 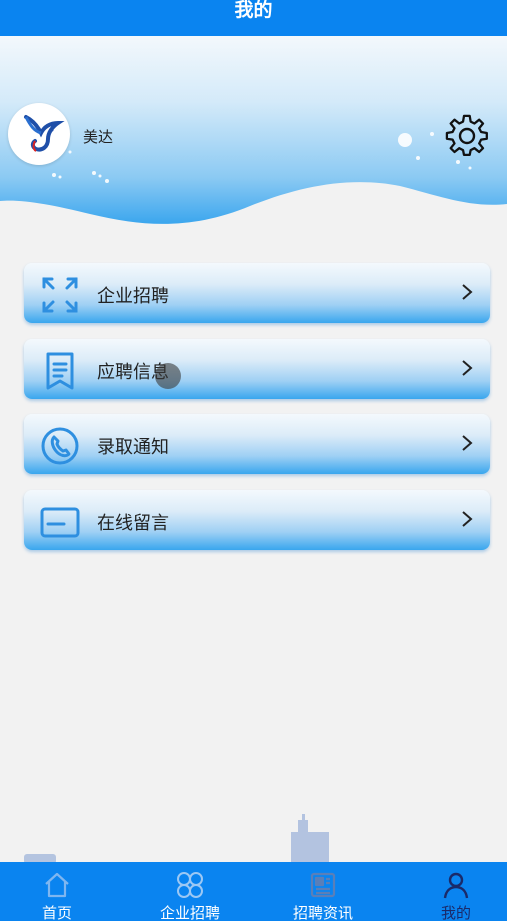 What do you see at coordinates (190, 885) in the screenshot?
I see `grid-icon` at bounding box center [190, 885].